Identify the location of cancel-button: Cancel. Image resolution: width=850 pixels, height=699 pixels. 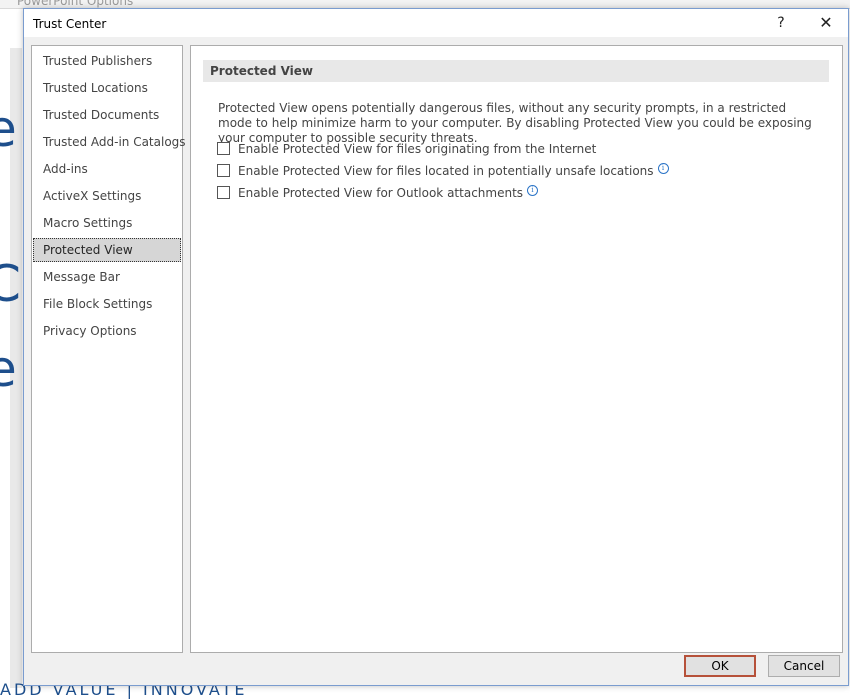
(804, 666).